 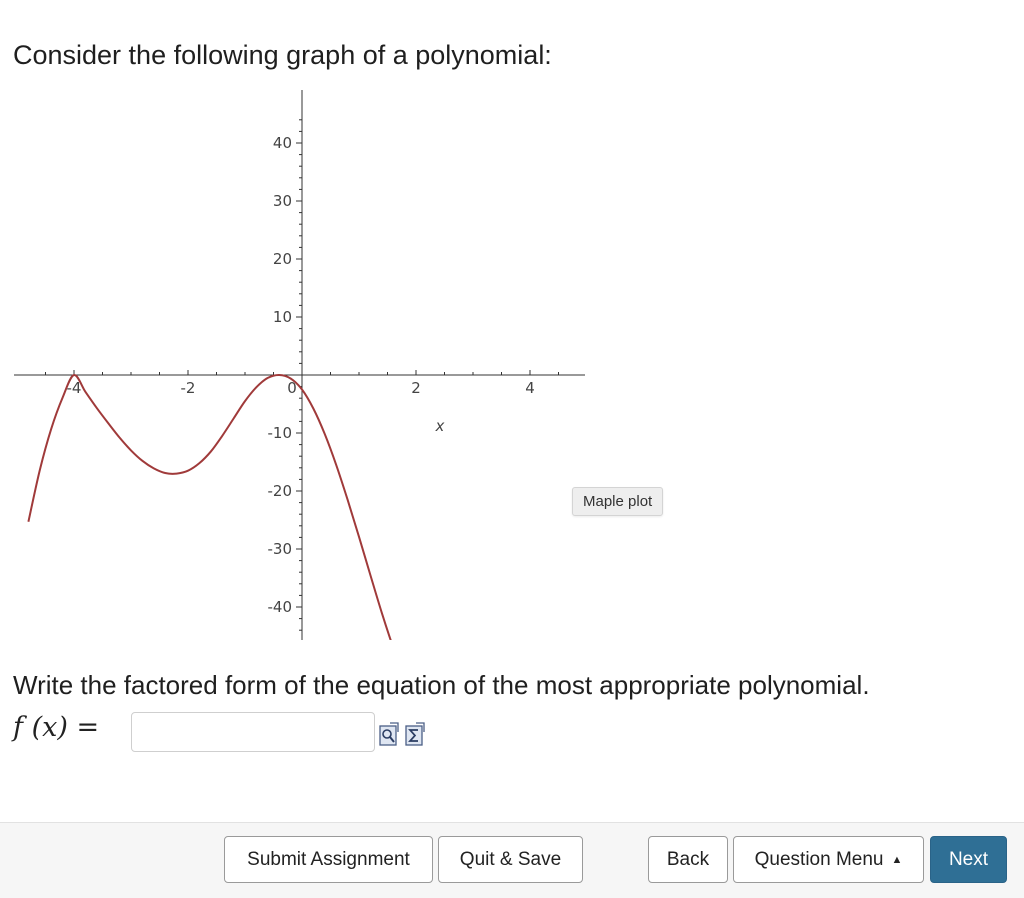 I want to click on submit-assignment-label: Submit Assignment, so click(x=328, y=859).